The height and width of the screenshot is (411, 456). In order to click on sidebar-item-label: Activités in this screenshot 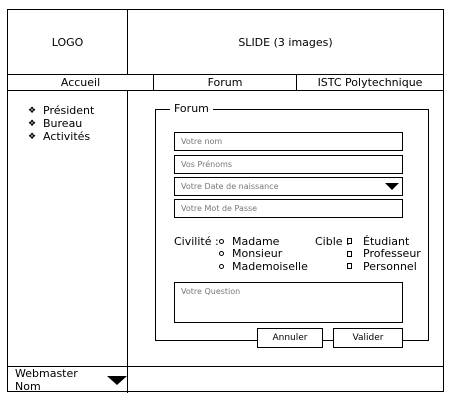, I will do `click(67, 136)`.